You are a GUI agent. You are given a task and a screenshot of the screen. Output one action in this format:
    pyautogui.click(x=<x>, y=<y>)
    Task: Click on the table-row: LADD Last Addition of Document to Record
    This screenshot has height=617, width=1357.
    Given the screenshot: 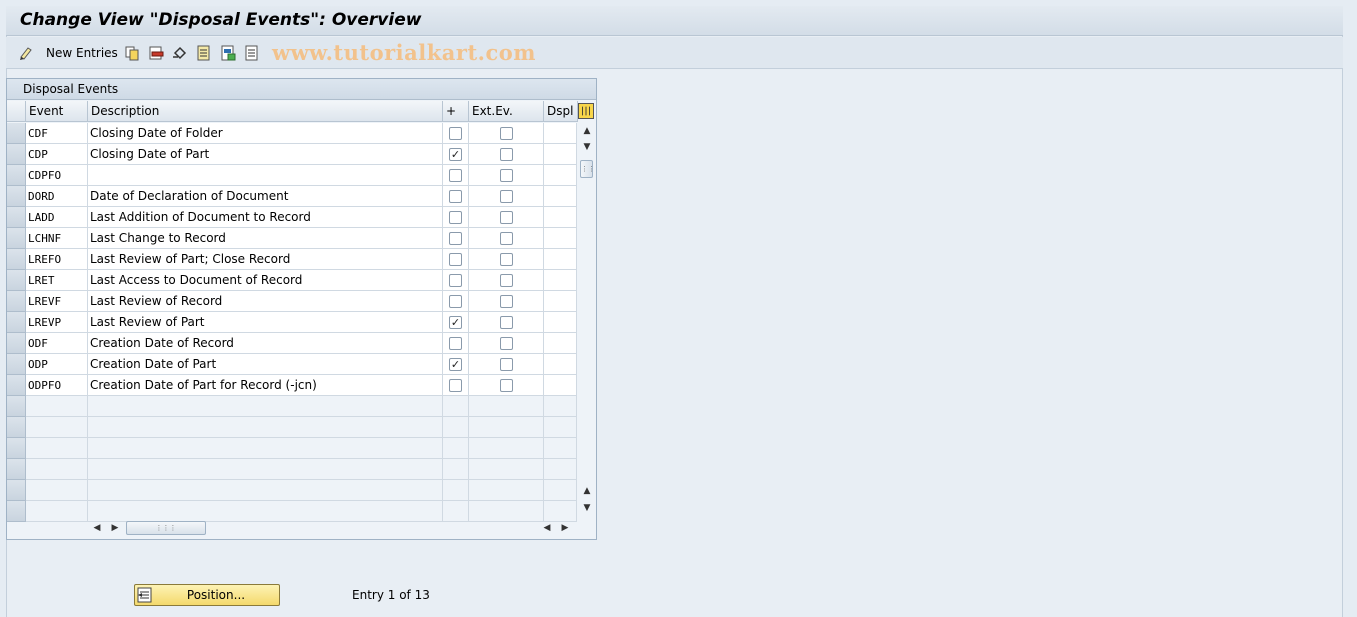 What is the action you would take?
    pyautogui.click(x=292, y=217)
    